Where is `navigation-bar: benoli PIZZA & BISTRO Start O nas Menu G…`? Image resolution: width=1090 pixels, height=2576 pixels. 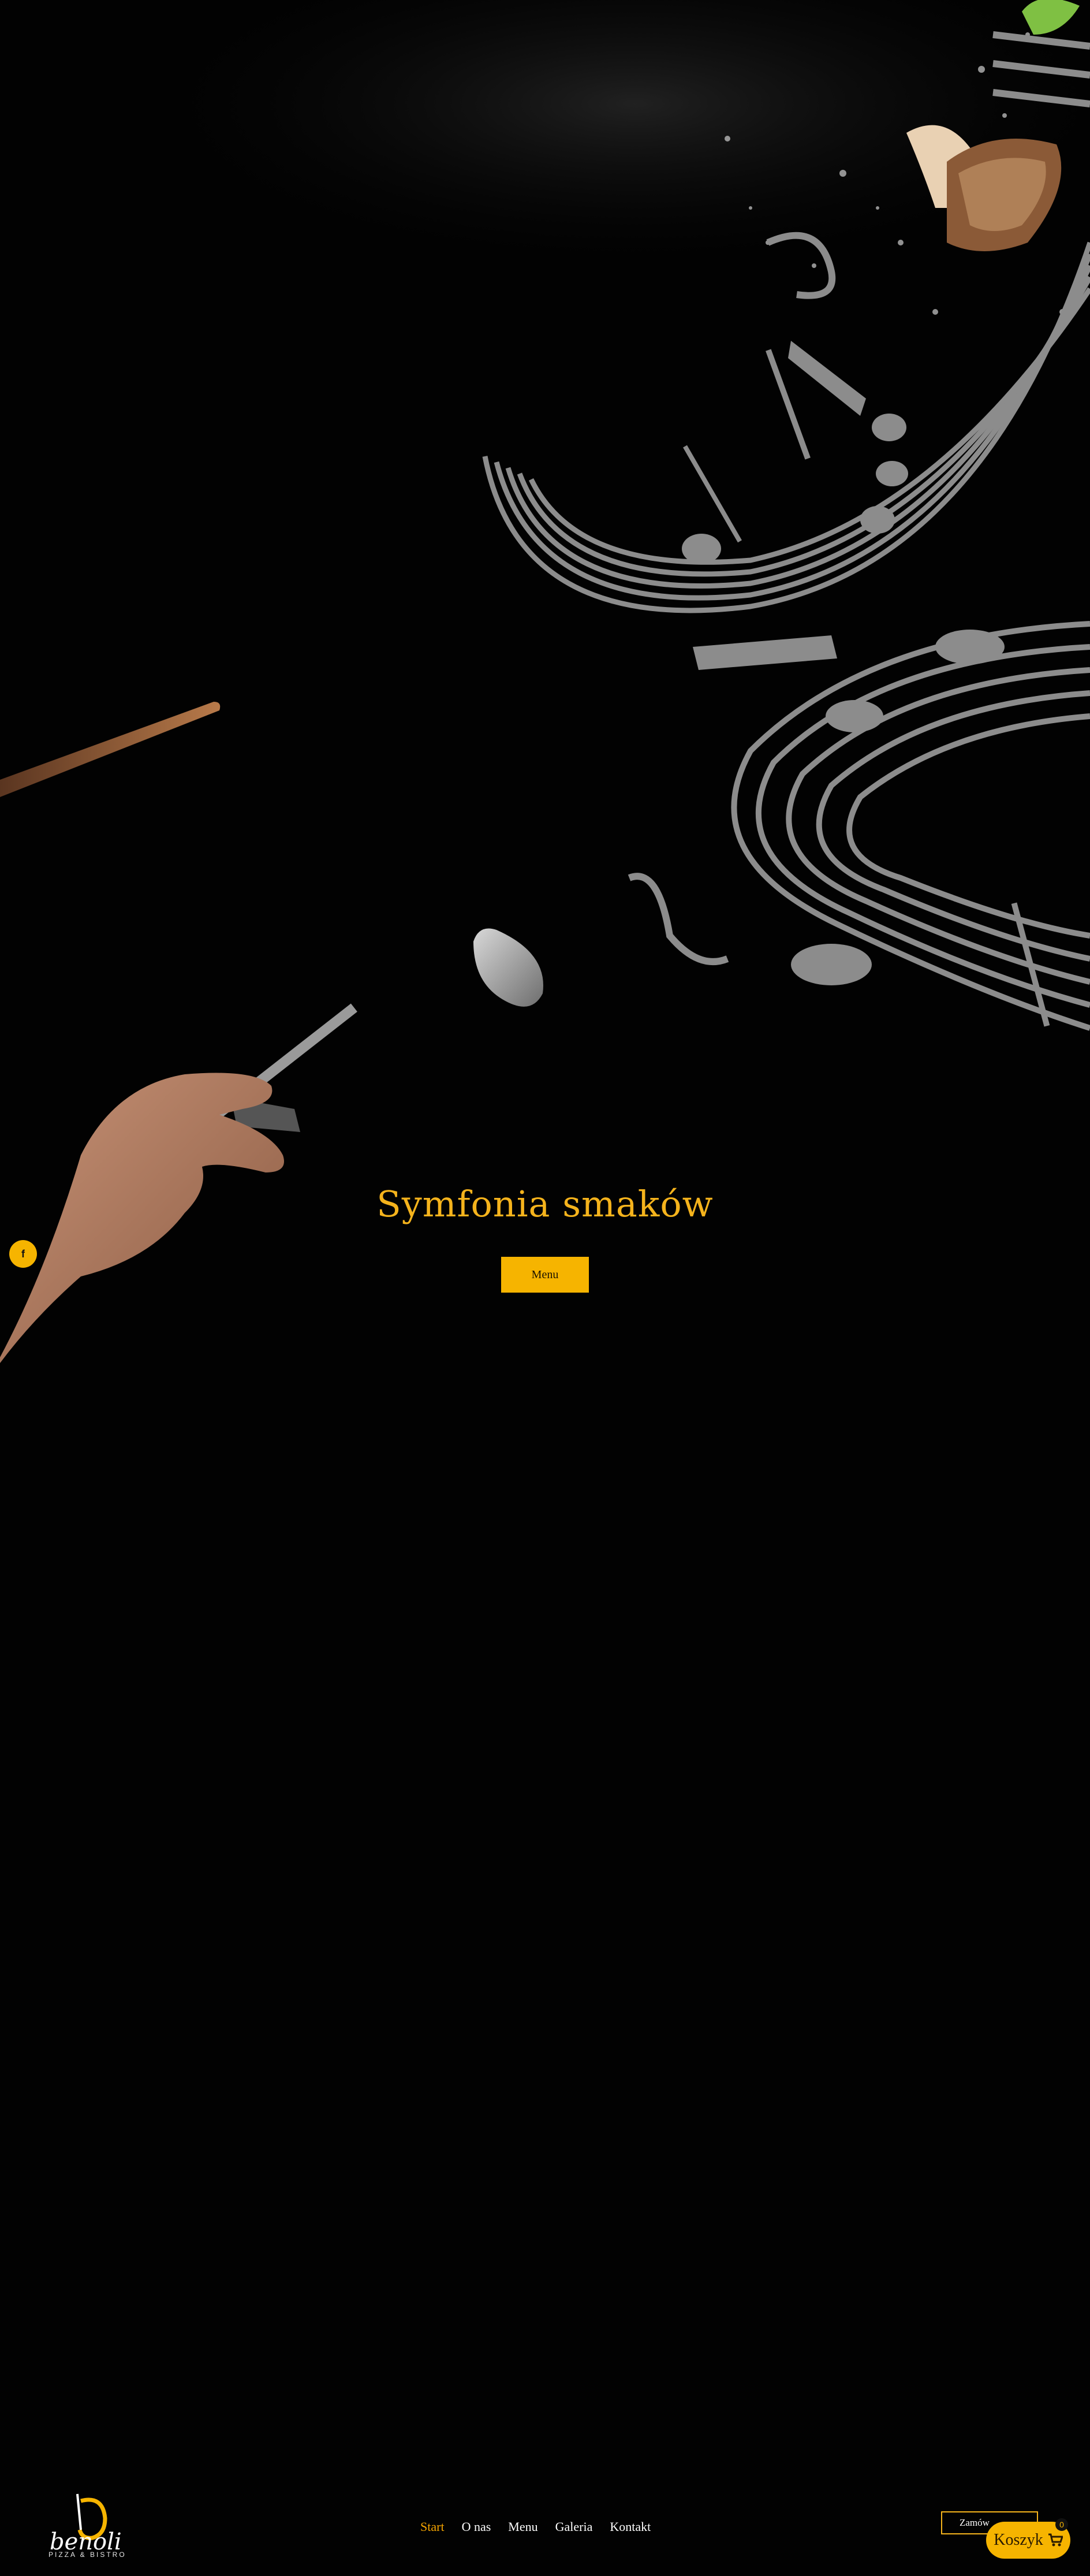
navigation-bar: benoli PIZZA & BISTRO Start O nas Menu G… is located at coordinates (545, 2524).